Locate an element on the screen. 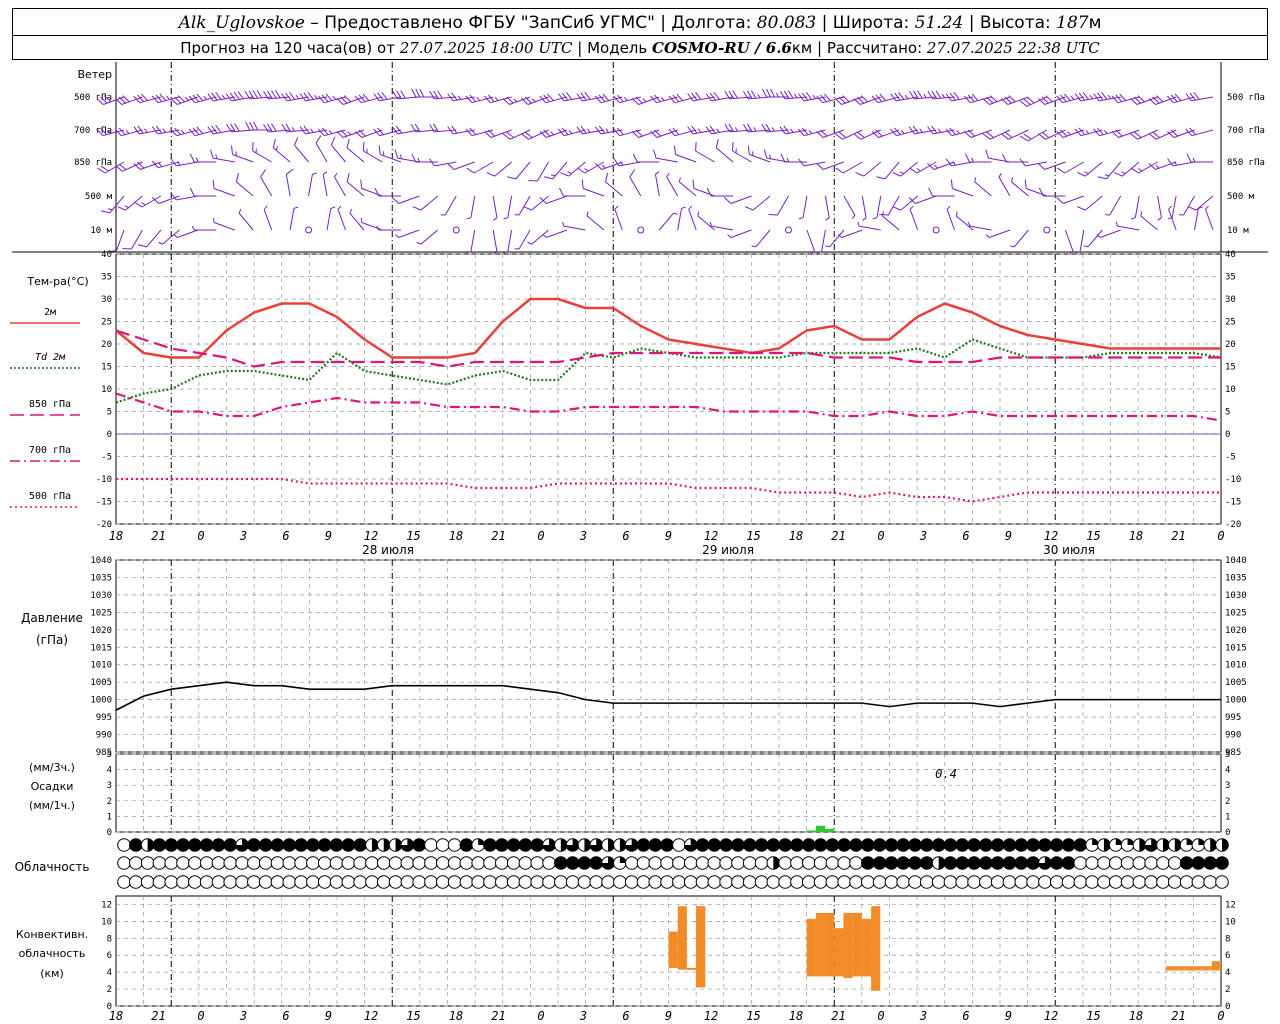  pressure-left-tick-label: 1015 is located at coordinates (101, 648).